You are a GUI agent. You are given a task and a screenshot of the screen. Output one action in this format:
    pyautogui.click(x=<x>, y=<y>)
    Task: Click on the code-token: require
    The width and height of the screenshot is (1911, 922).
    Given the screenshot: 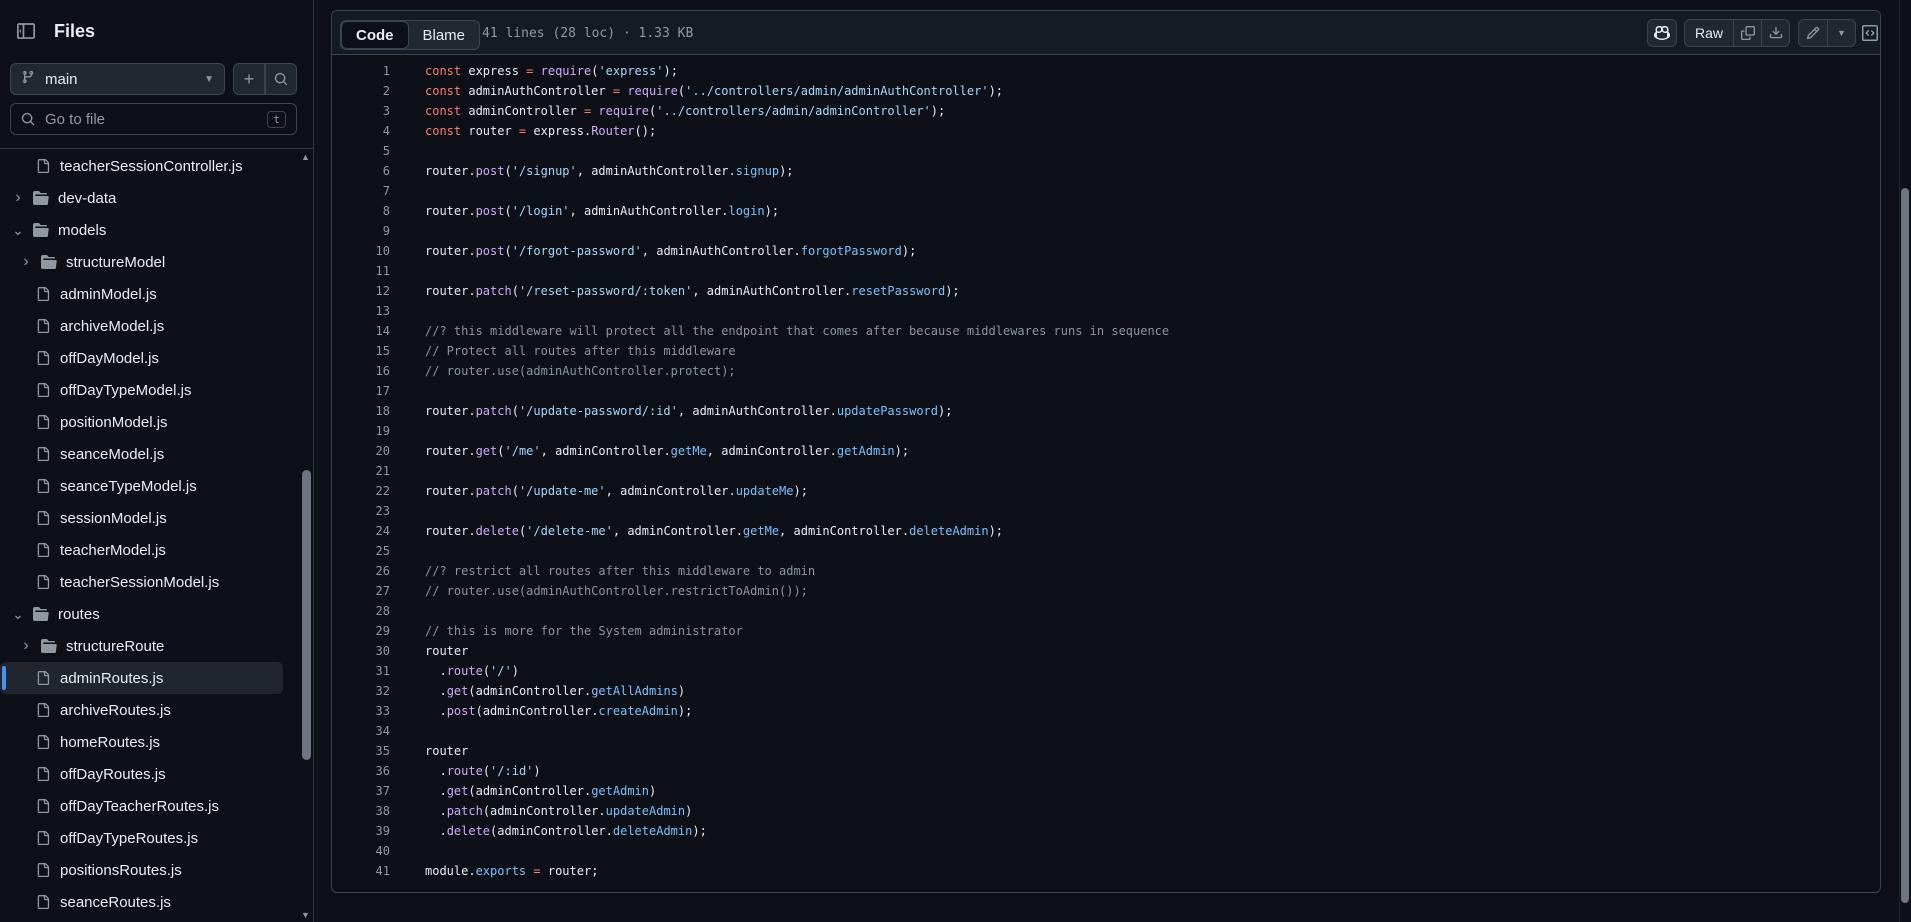 What is the action you would take?
    pyautogui.click(x=566, y=71)
    